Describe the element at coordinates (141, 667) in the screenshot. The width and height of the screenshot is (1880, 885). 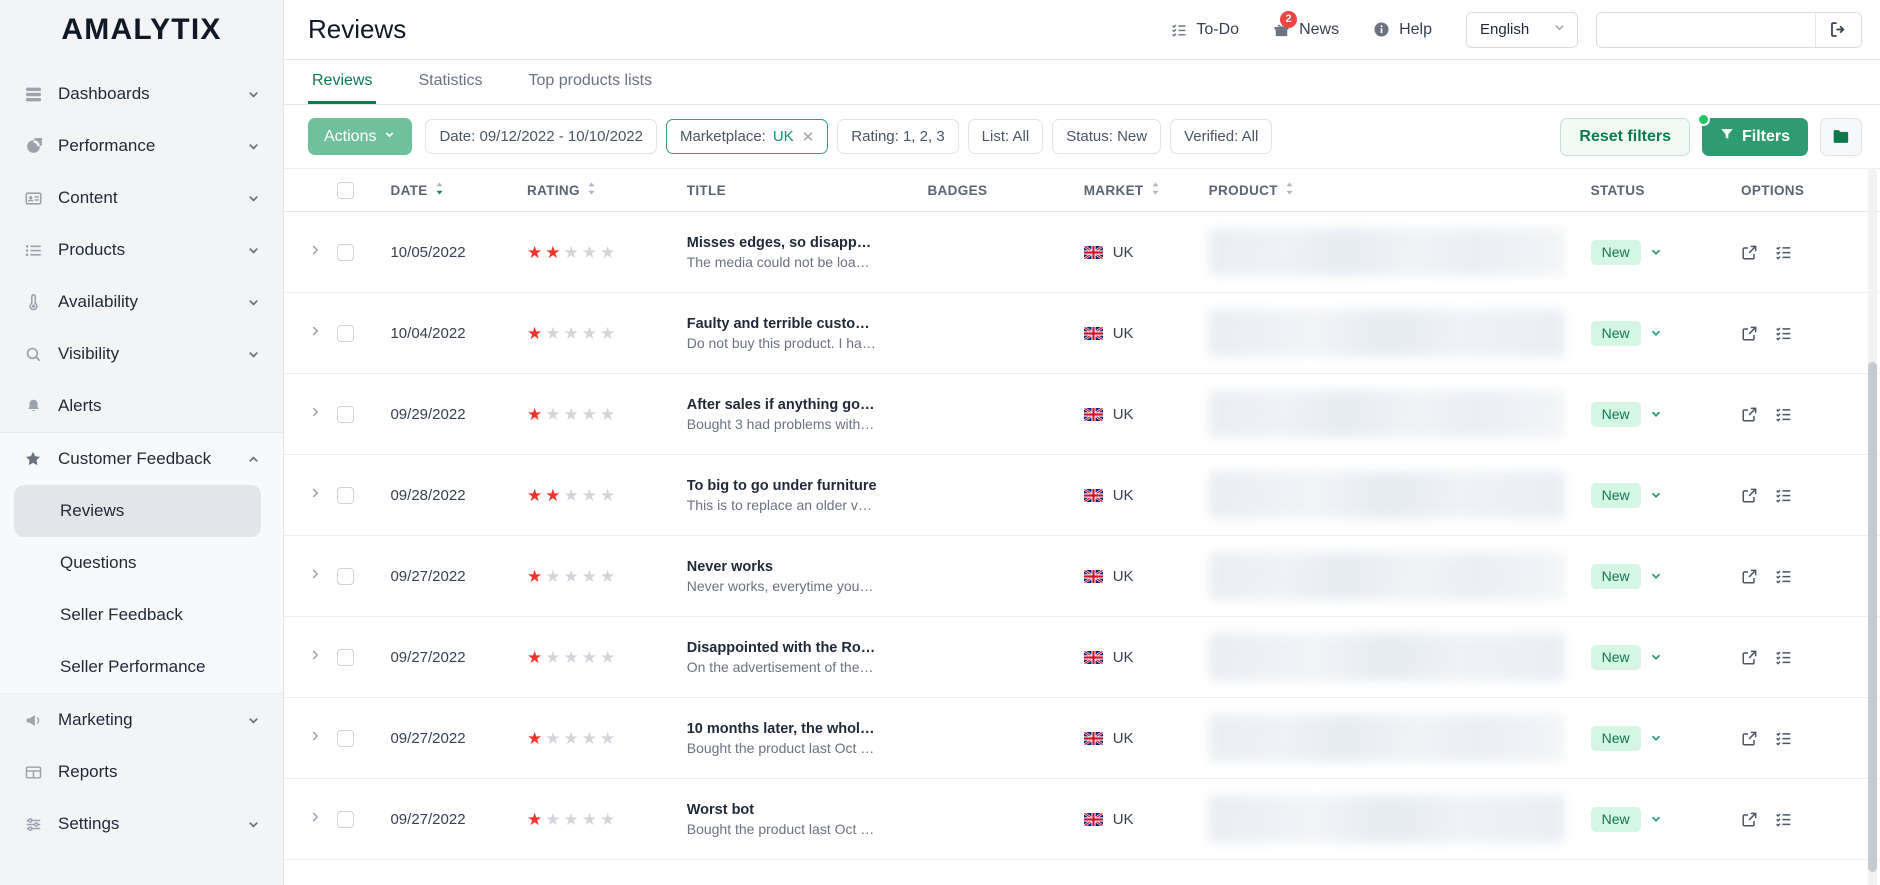
I see `sidebar-item-seller-performance: Seller Performance` at that location.